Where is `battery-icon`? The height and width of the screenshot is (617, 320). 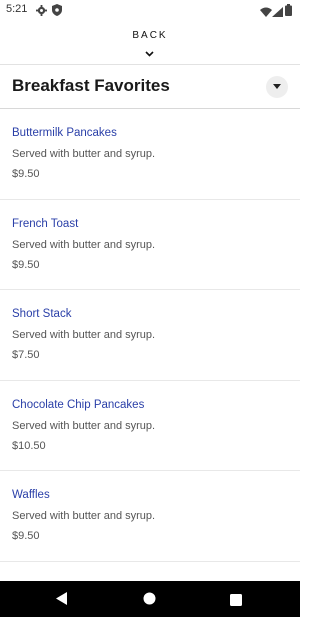
battery-icon is located at coordinates (288, 12).